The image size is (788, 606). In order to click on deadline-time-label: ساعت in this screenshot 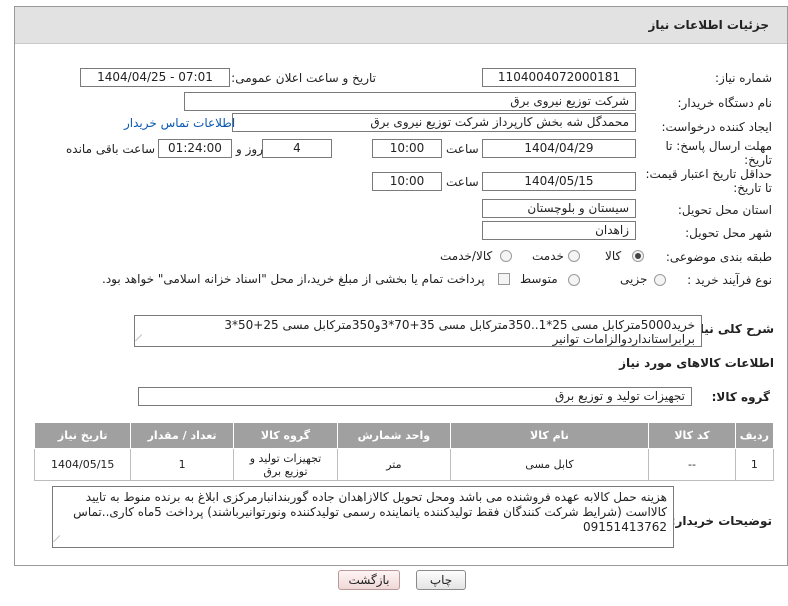, I will do `click(462, 149)`.